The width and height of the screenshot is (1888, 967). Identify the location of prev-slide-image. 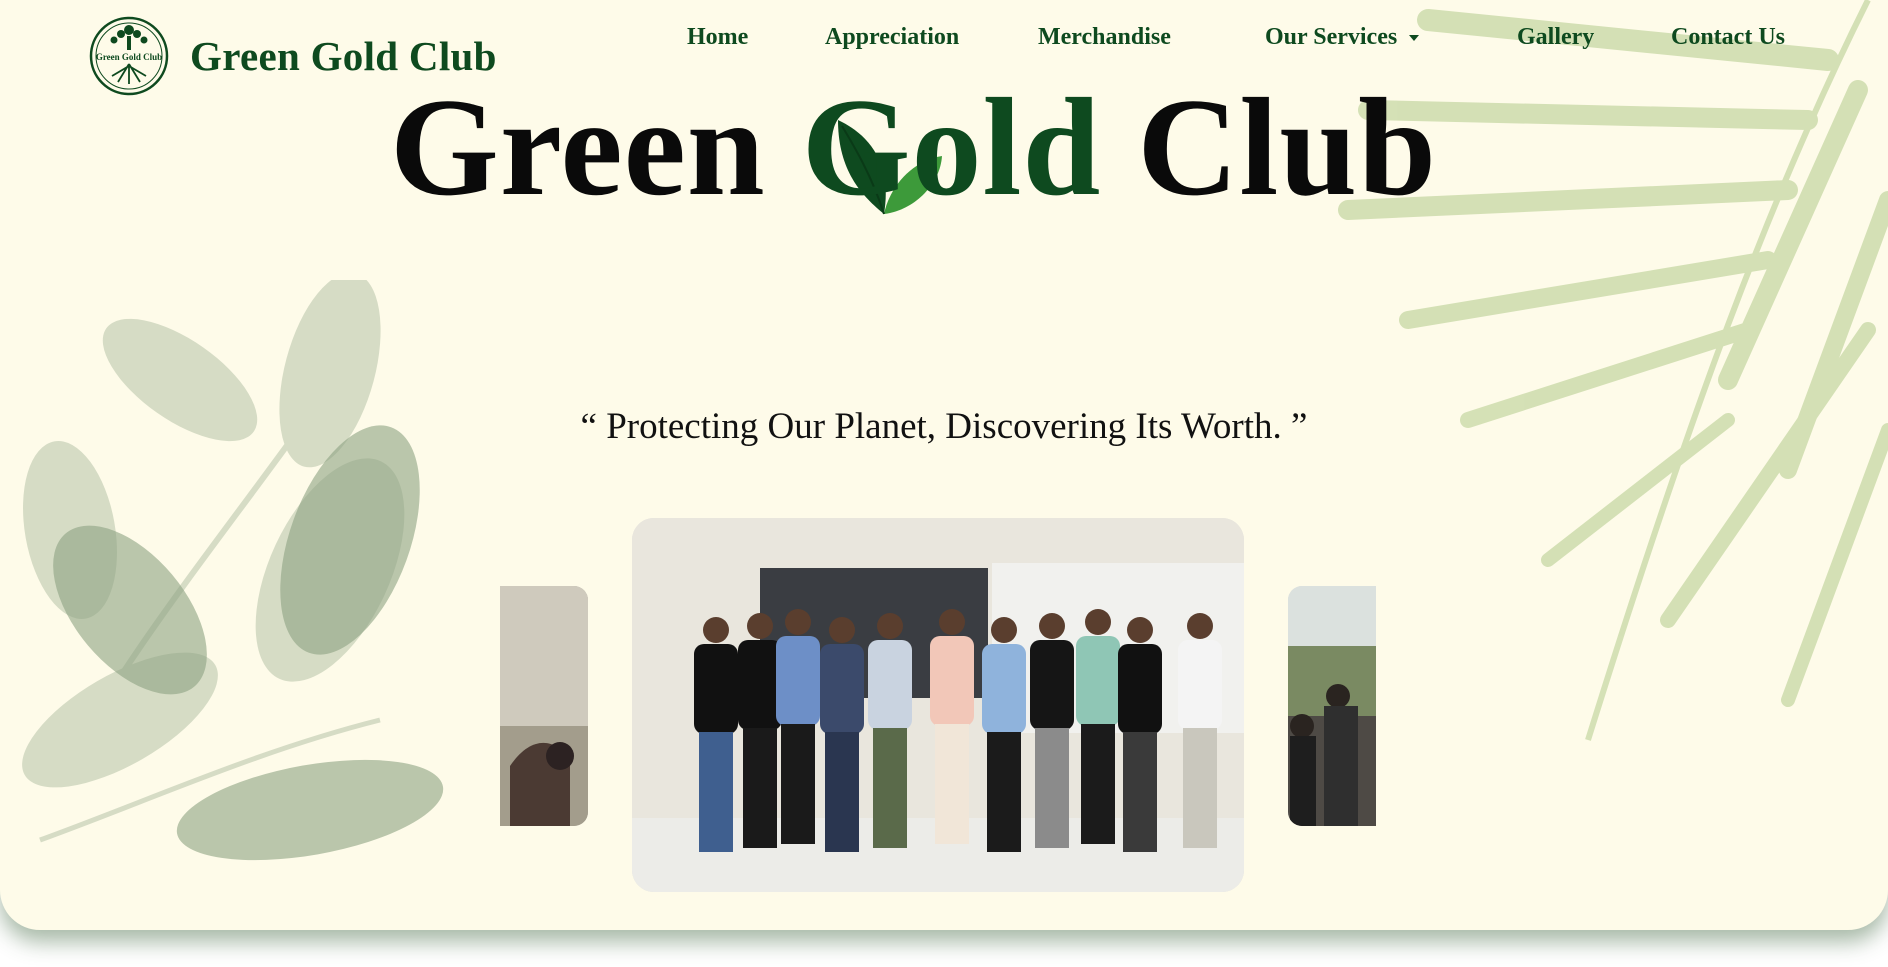
(544, 706).